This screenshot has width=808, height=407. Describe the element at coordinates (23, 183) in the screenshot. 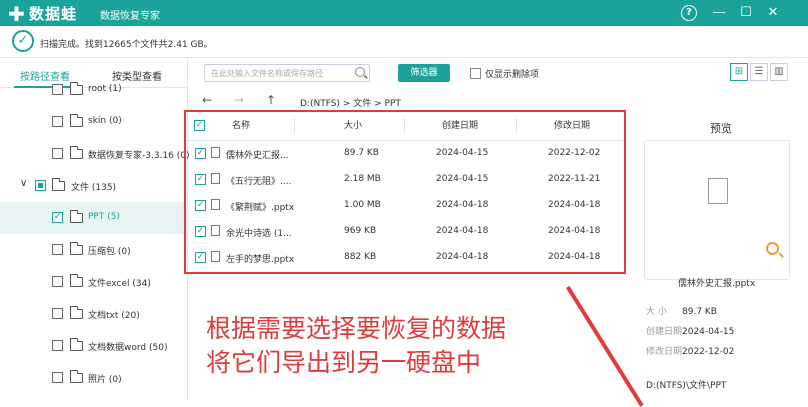

I see `chevron-down-icon: ∨` at that location.